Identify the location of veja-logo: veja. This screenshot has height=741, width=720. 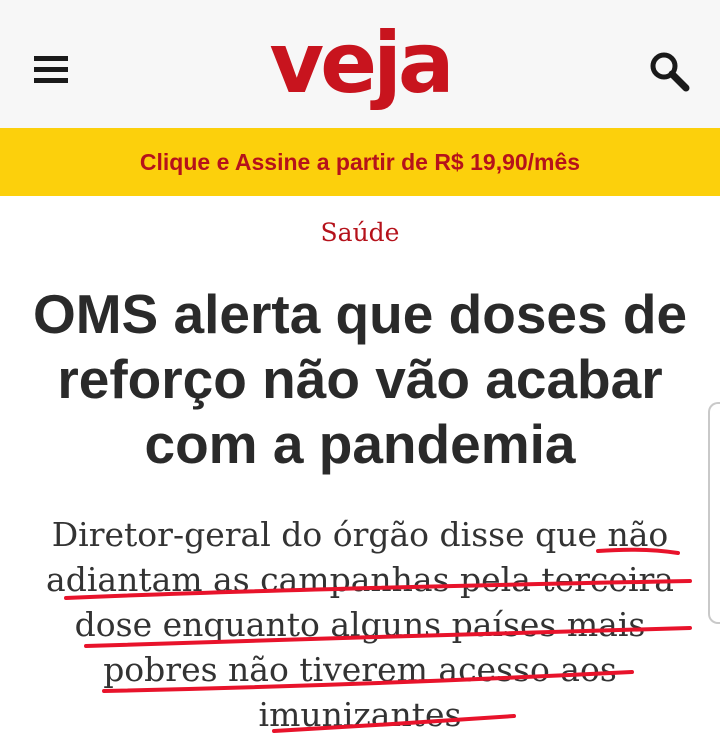
(360, 68).